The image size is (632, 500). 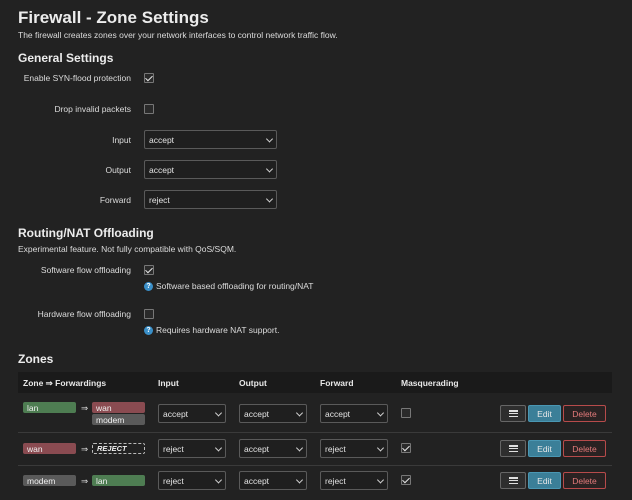 What do you see at coordinates (210, 169) in the screenshot?
I see `output-policy-select: accept` at bounding box center [210, 169].